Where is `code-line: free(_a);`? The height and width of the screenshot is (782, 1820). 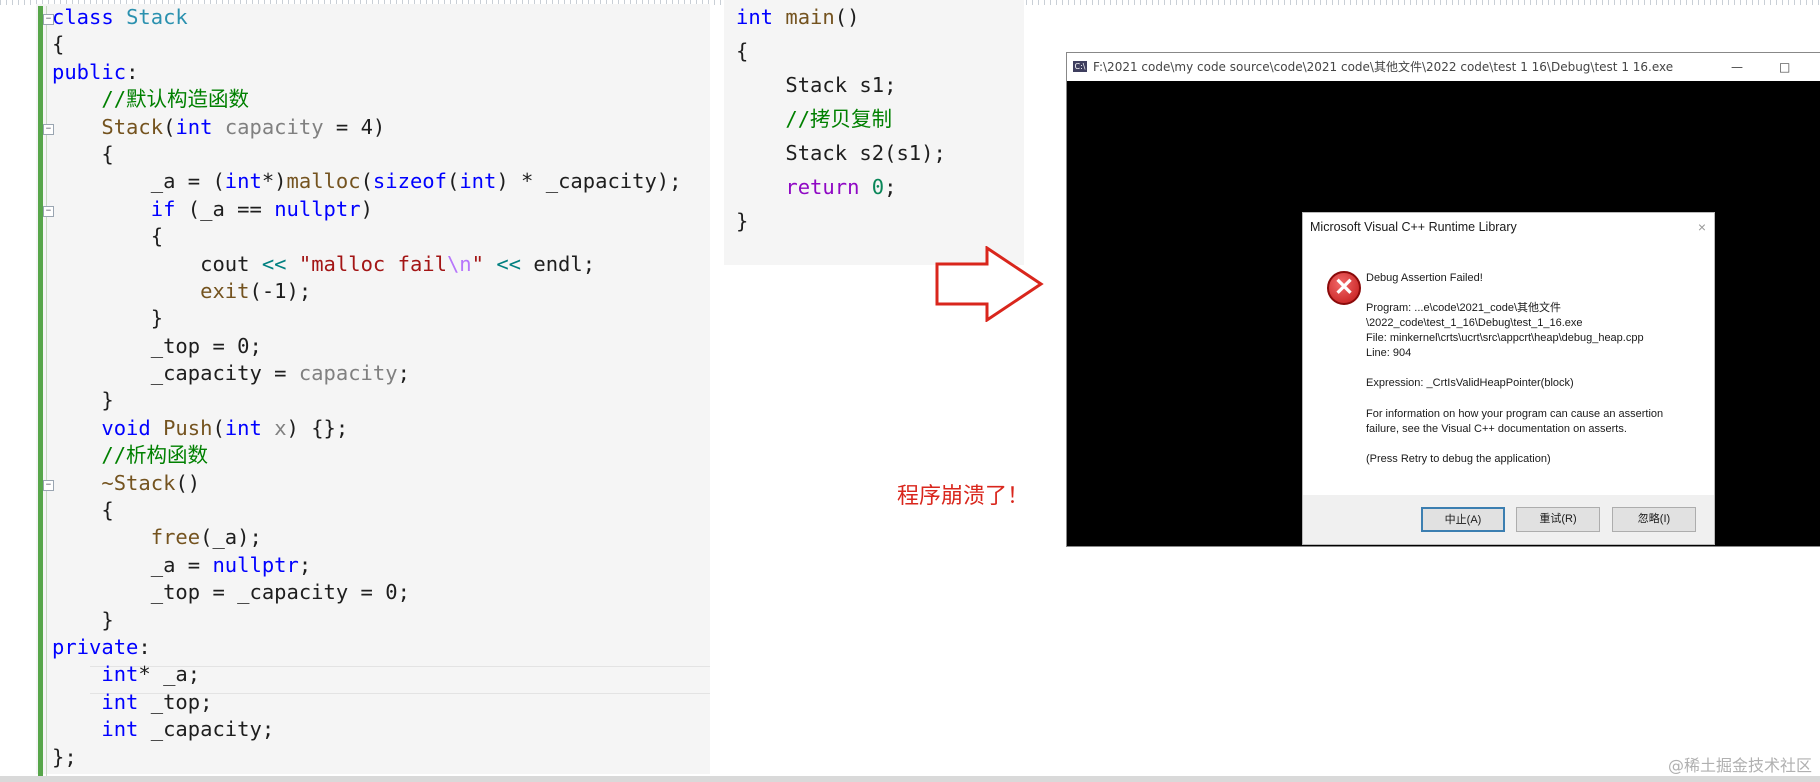 code-line: free(_a); is located at coordinates (367, 537).